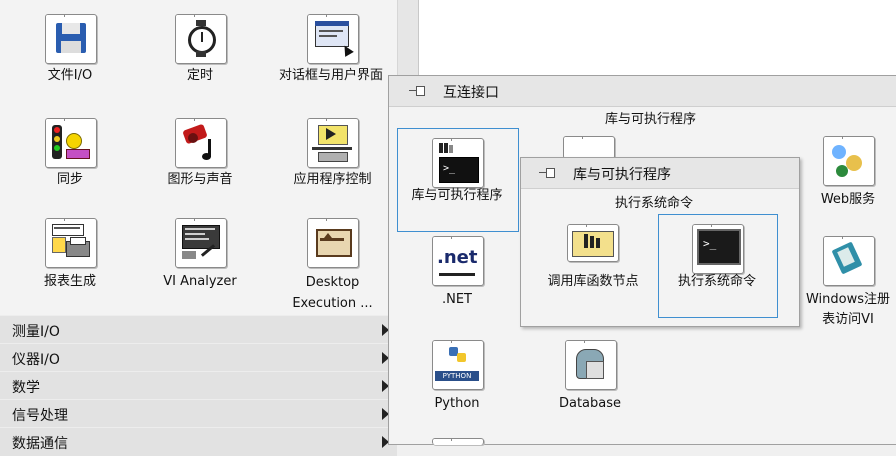 This screenshot has height=456, width=896. I want to click on tile-label: .NET, so click(456, 299).